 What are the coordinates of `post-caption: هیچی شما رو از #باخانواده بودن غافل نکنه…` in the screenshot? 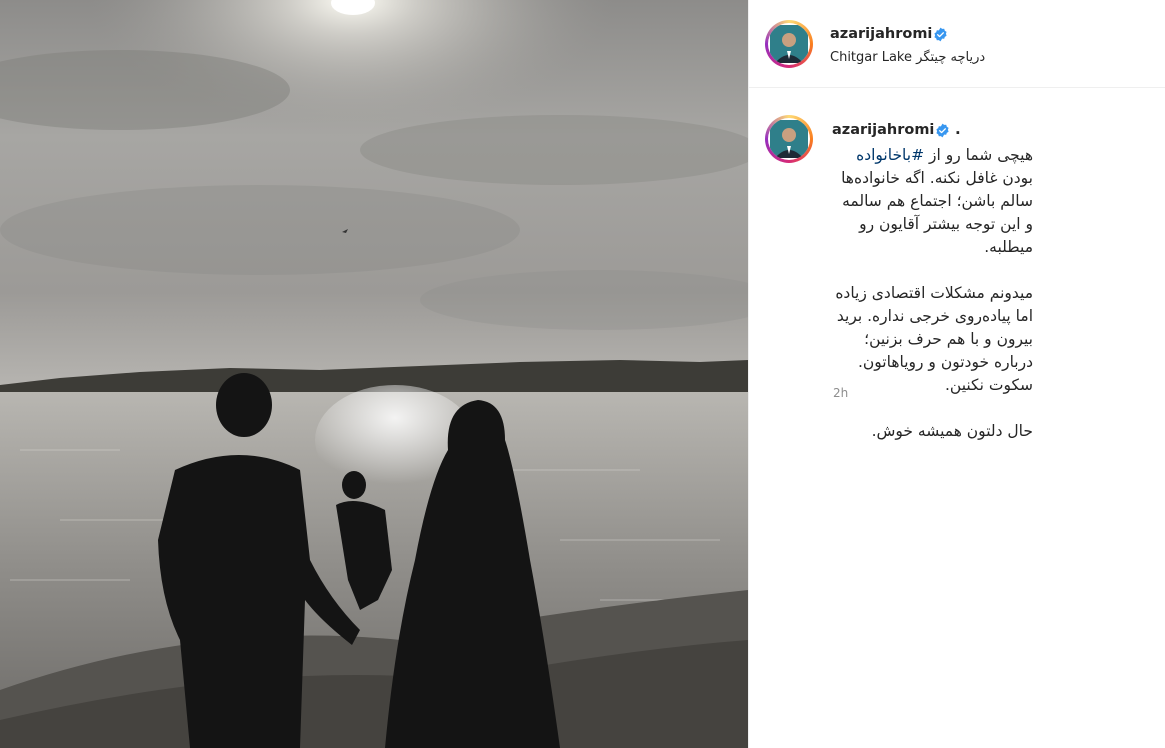 It's located at (933, 305).